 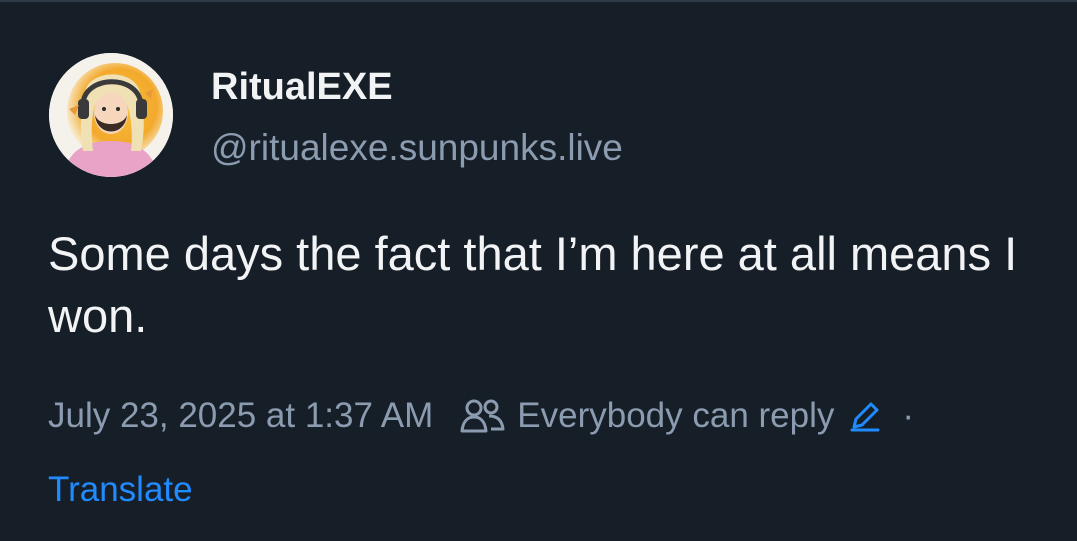 I want to click on avatar-illustration, so click(x=111, y=115).